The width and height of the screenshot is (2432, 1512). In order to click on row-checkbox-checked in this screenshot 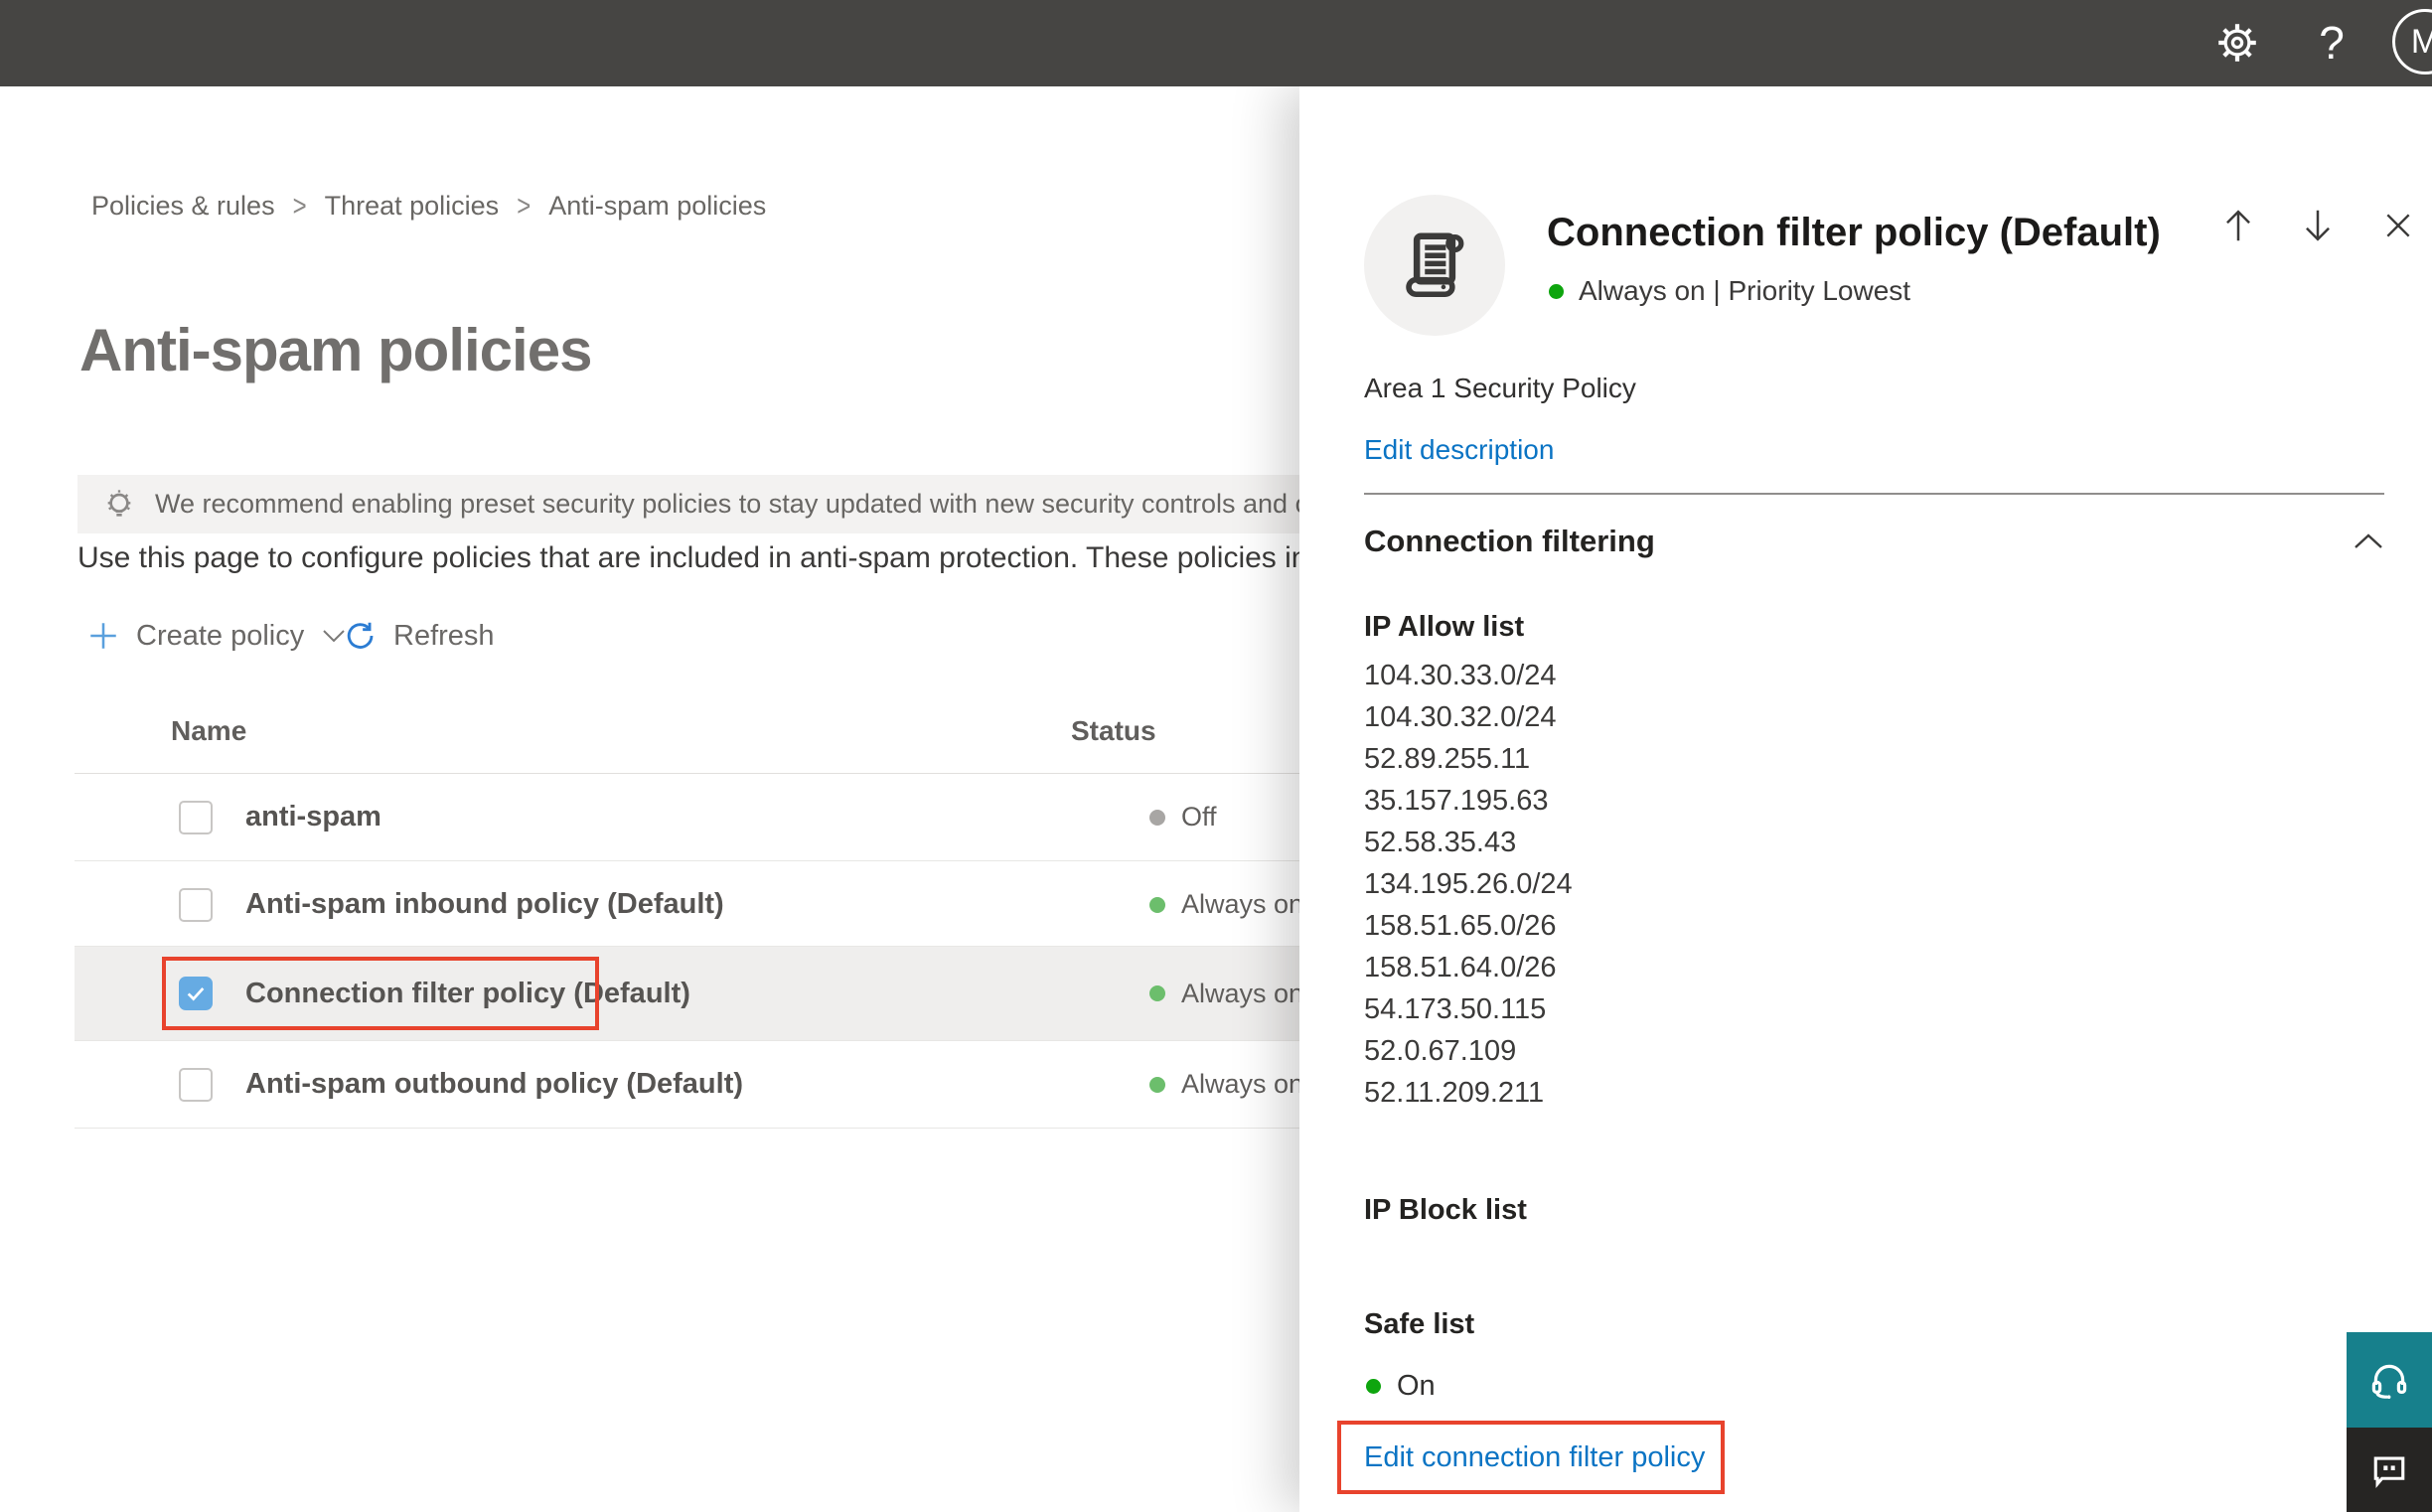, I will do `click(196, 993)`.